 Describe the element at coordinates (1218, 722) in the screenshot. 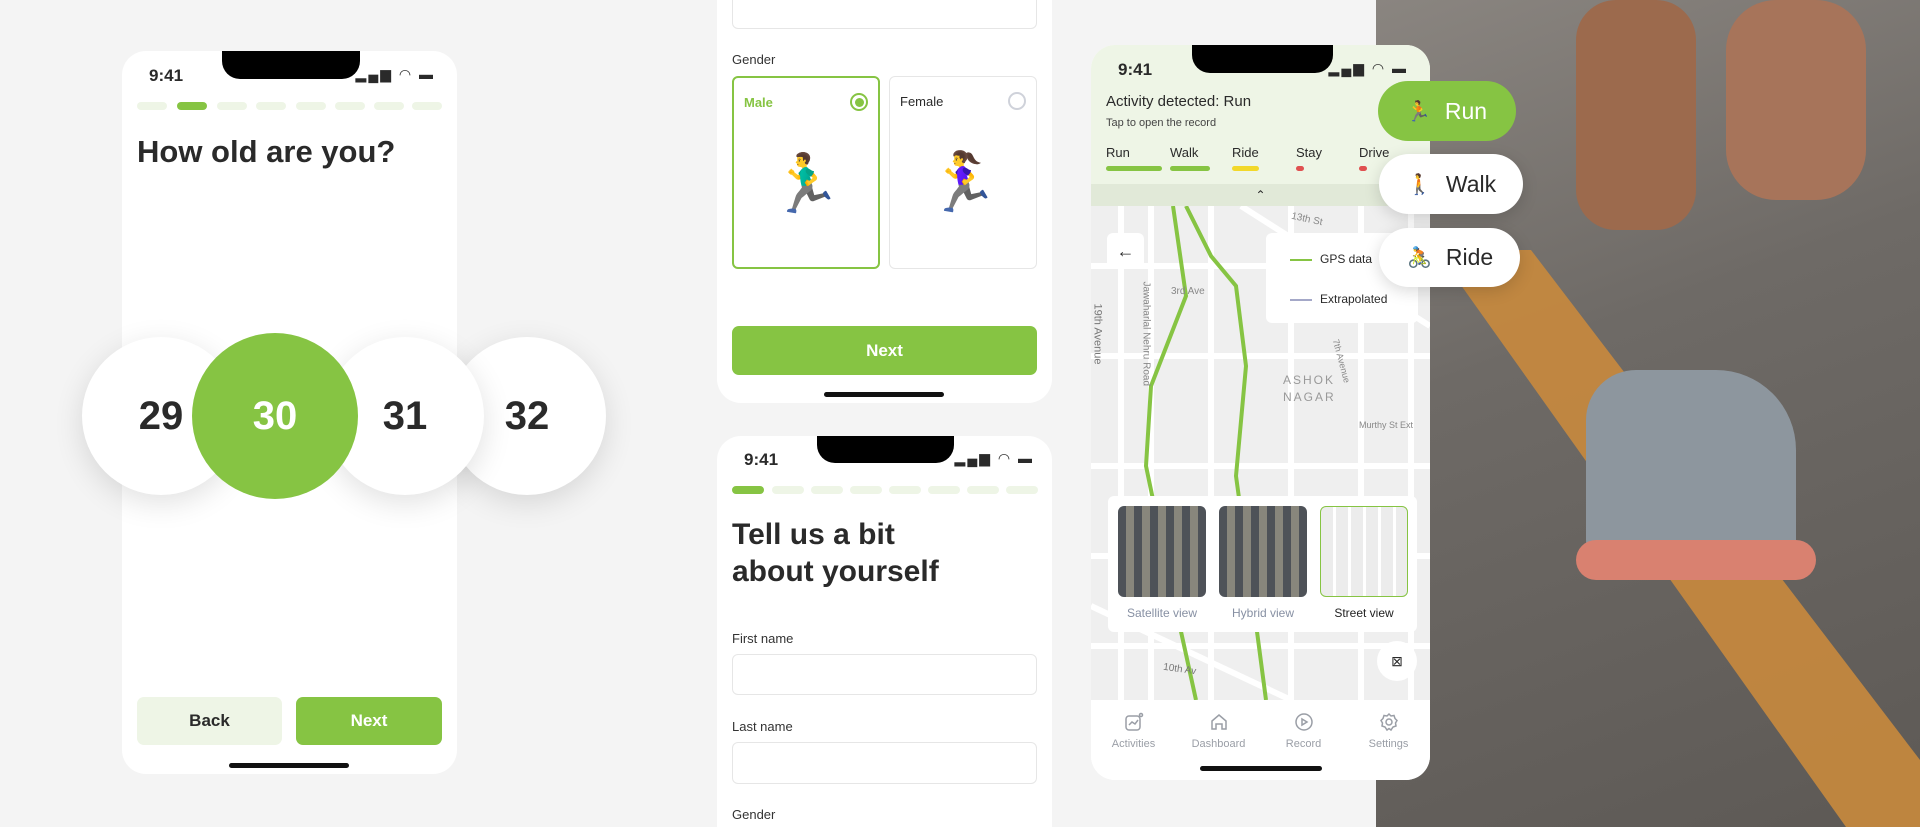

I see `home-icon` at that location.